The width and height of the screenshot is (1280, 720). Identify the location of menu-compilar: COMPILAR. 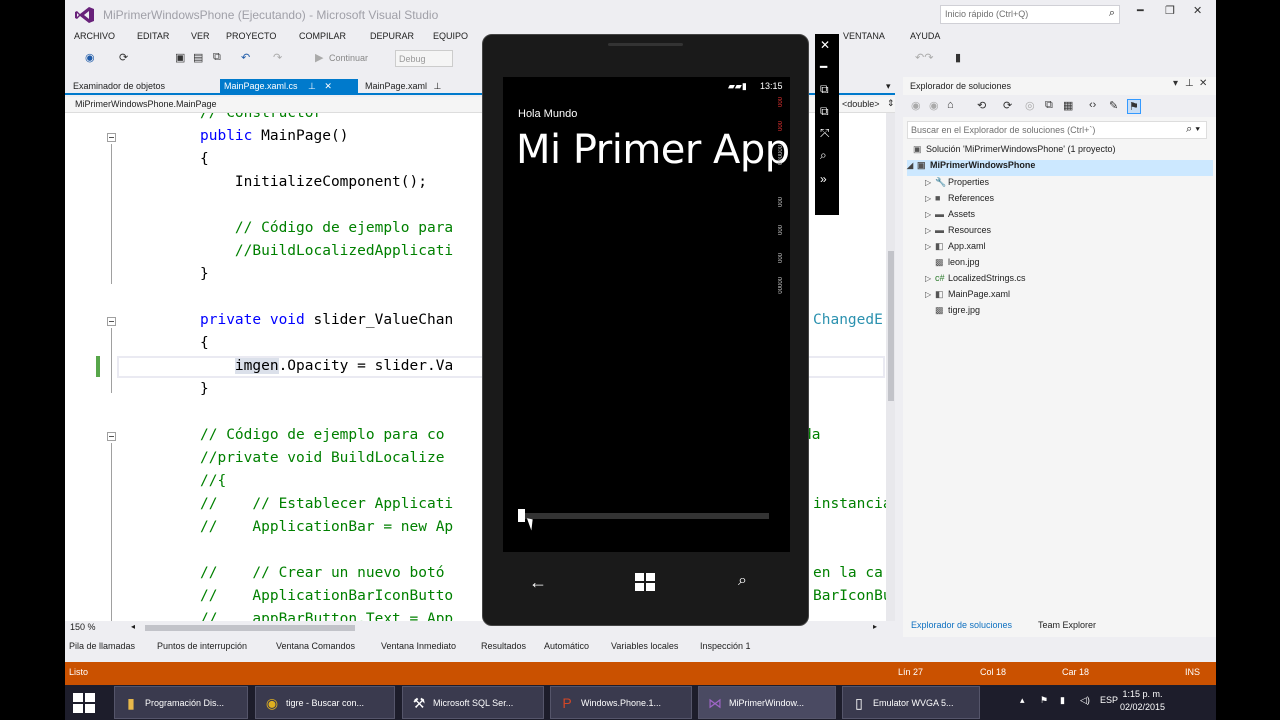
(322, 36).